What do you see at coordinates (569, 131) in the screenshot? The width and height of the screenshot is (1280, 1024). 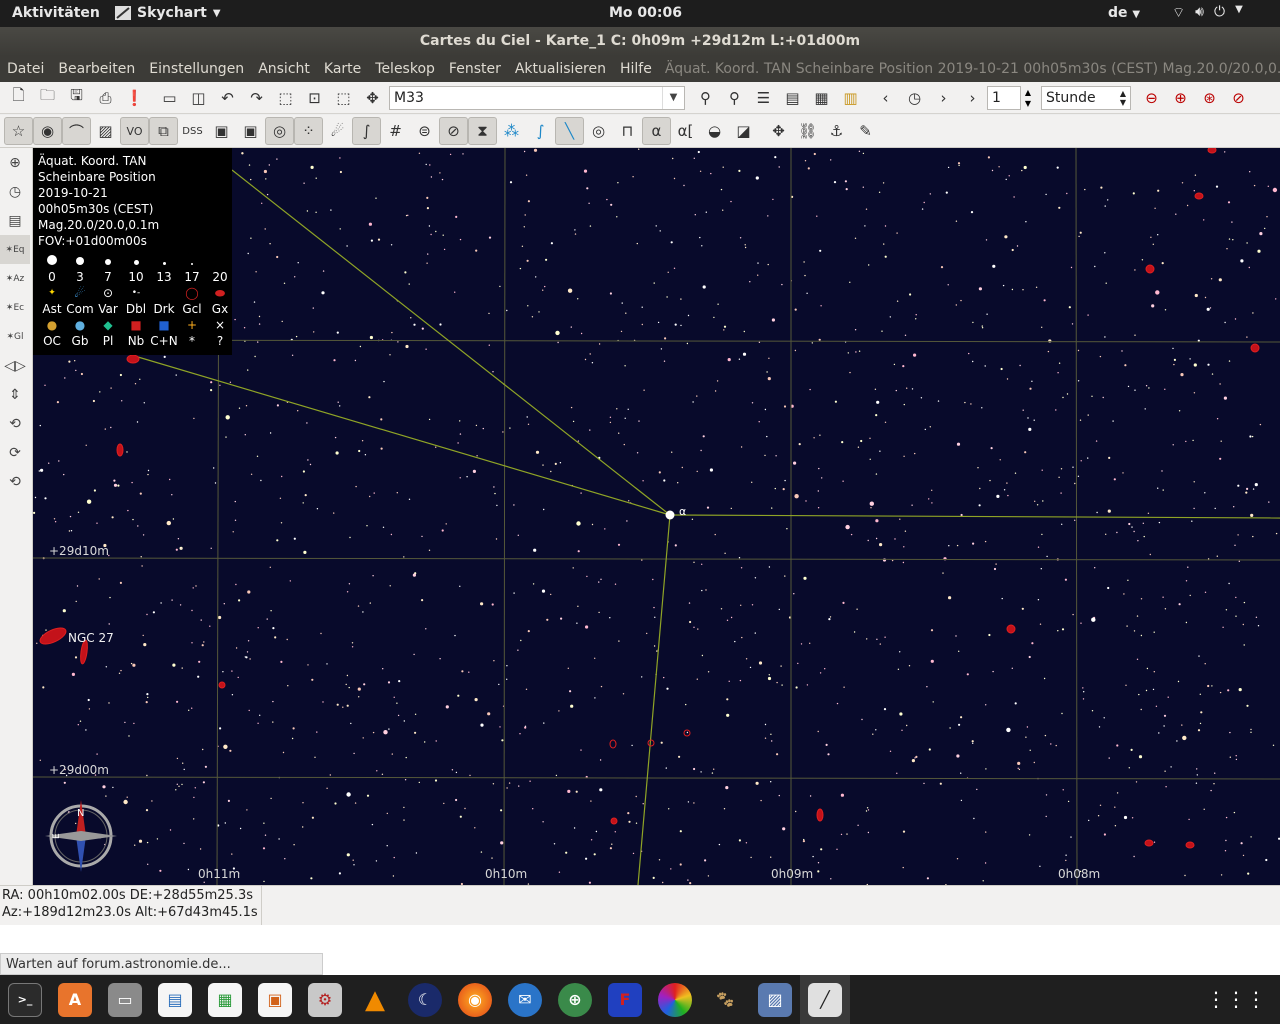 I see `ecliptic-icon: ╲` at bounding box center [569, 131].